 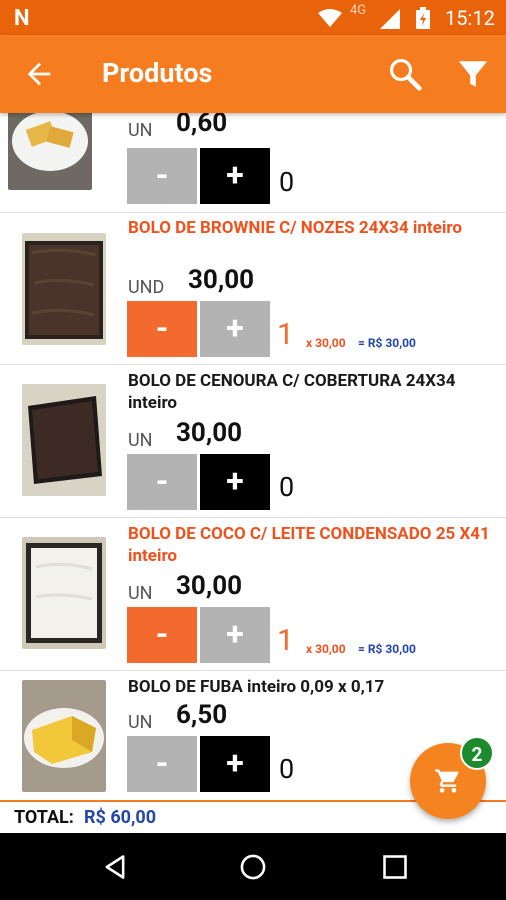 What do you see at coordinates (115, 867) in the screenshot?
I see `nav-back-icon` at bounding box center [115, 867].